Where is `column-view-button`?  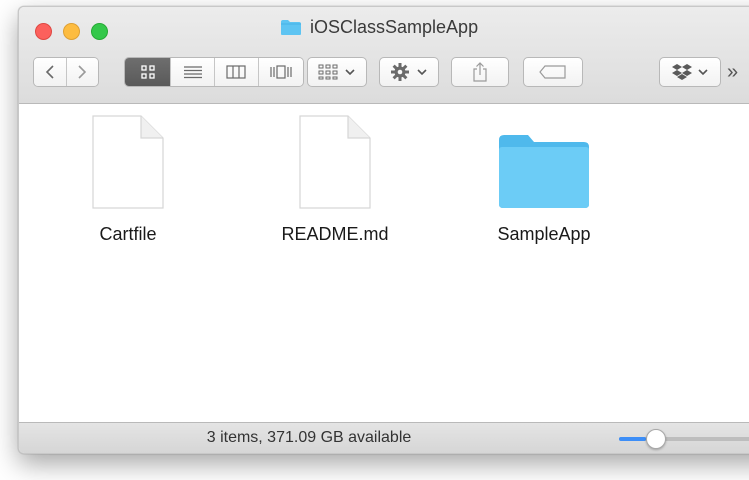
column-view-button is located at coordinates (236, 72).